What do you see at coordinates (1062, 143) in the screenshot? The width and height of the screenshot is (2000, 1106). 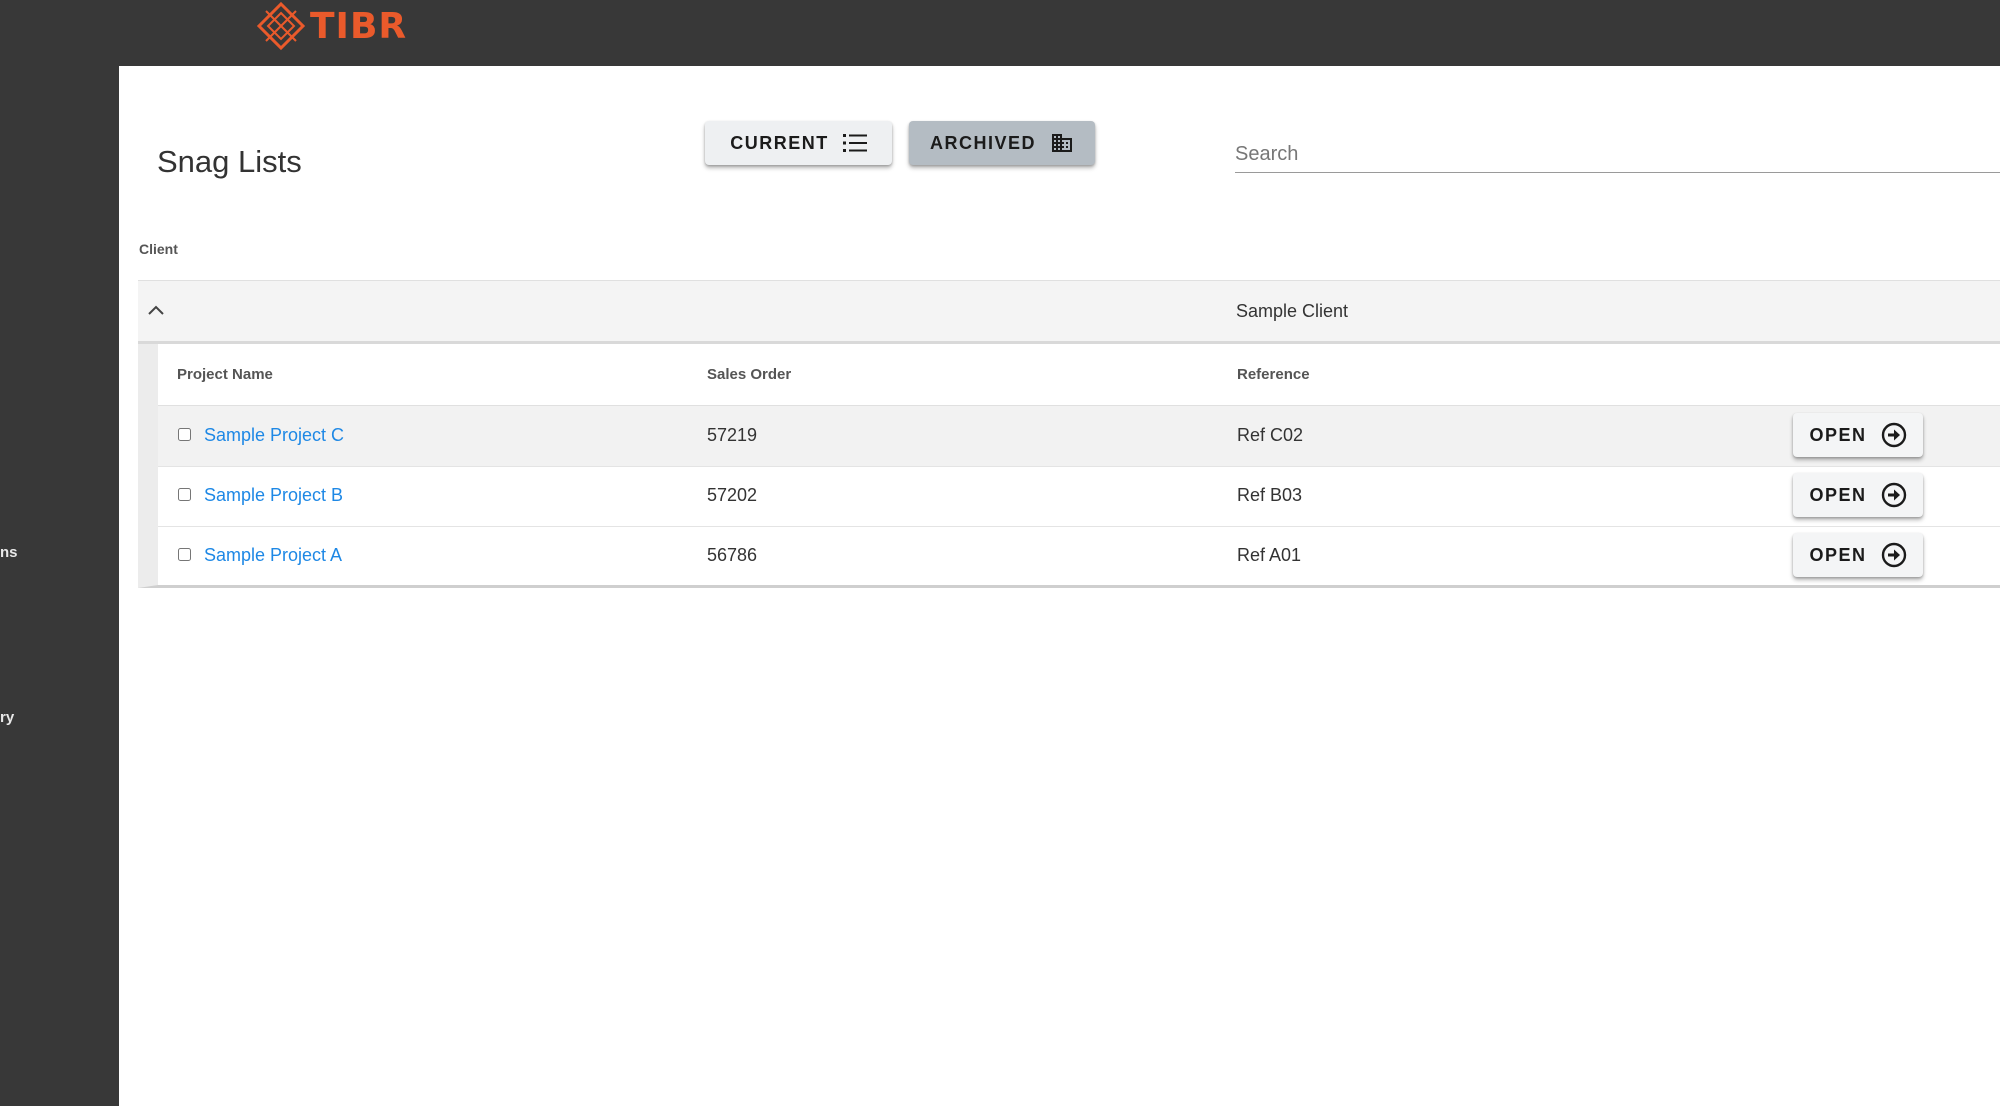 I see `building-icon` at bounding box center [1062, 143].